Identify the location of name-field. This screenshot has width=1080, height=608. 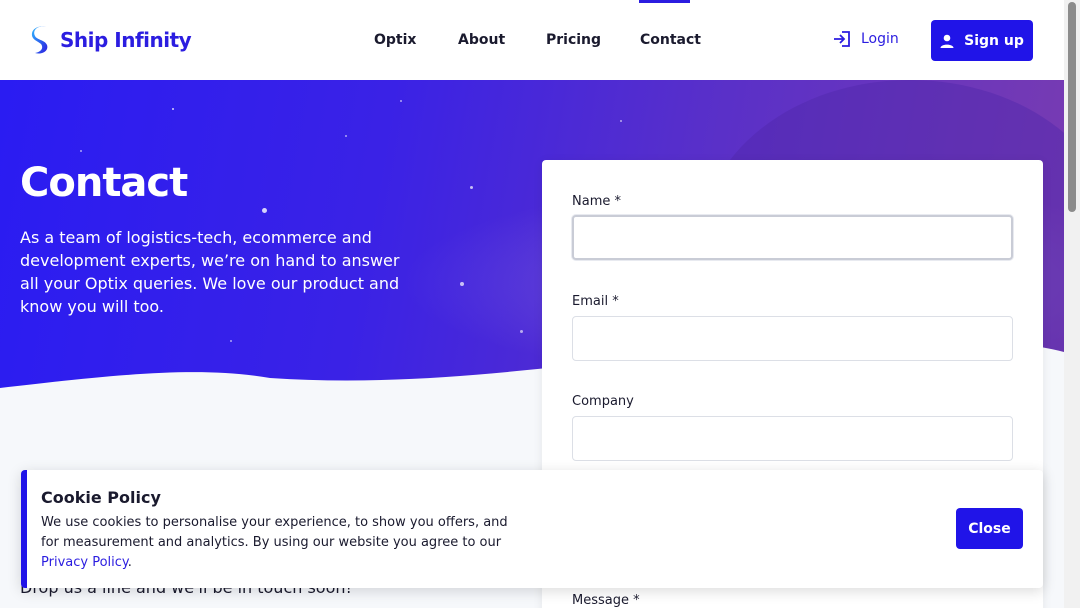
(792, 237).